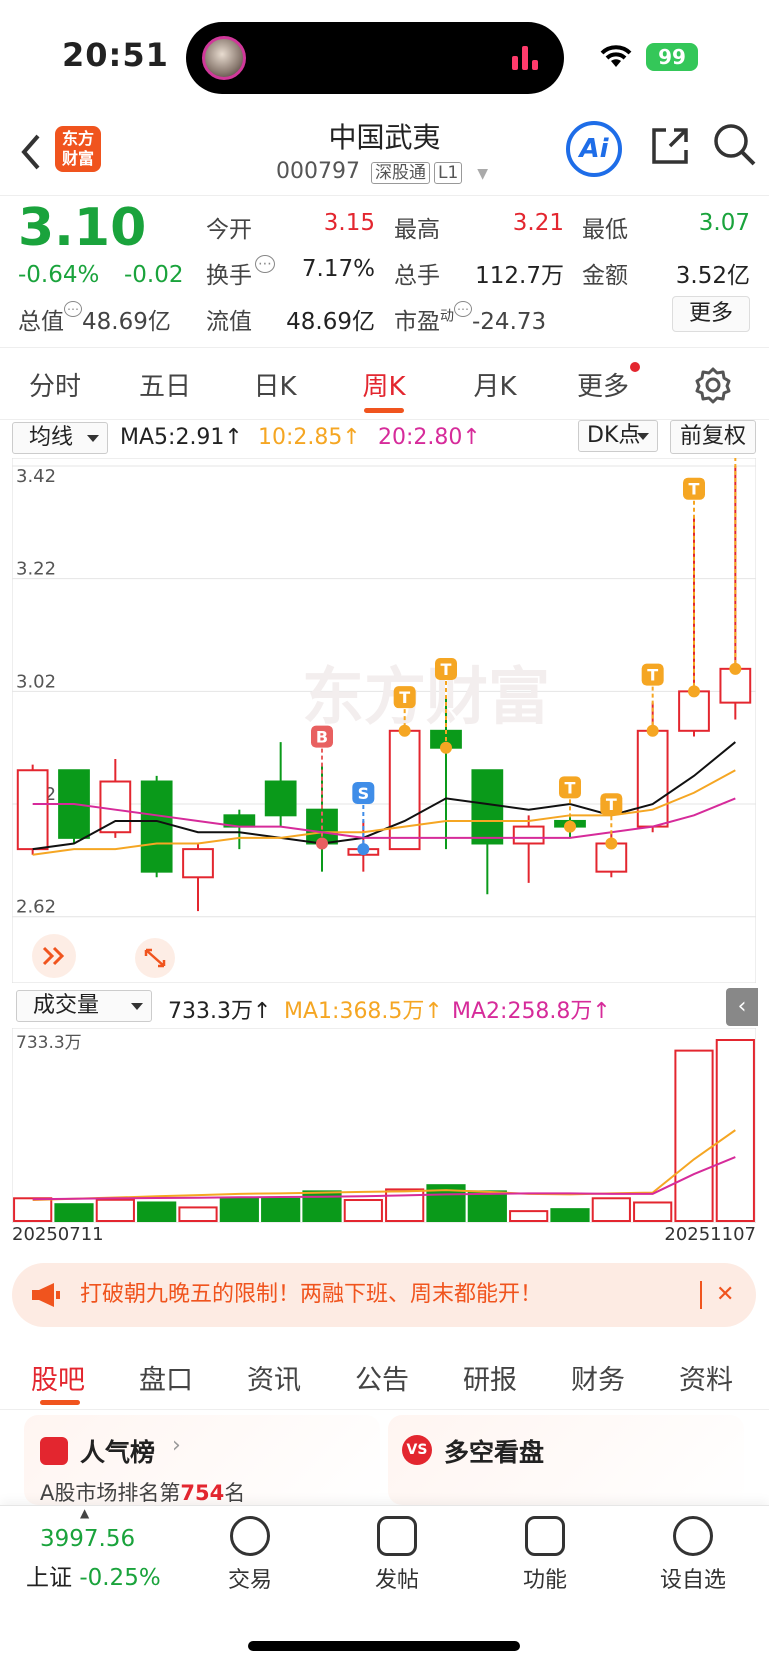 Image resolution: width=769 pixels, height=1665 pixels. Describe the element at coordinates (235, 1493) in the screenshot. I see `rank-suffix: 名` at that location.